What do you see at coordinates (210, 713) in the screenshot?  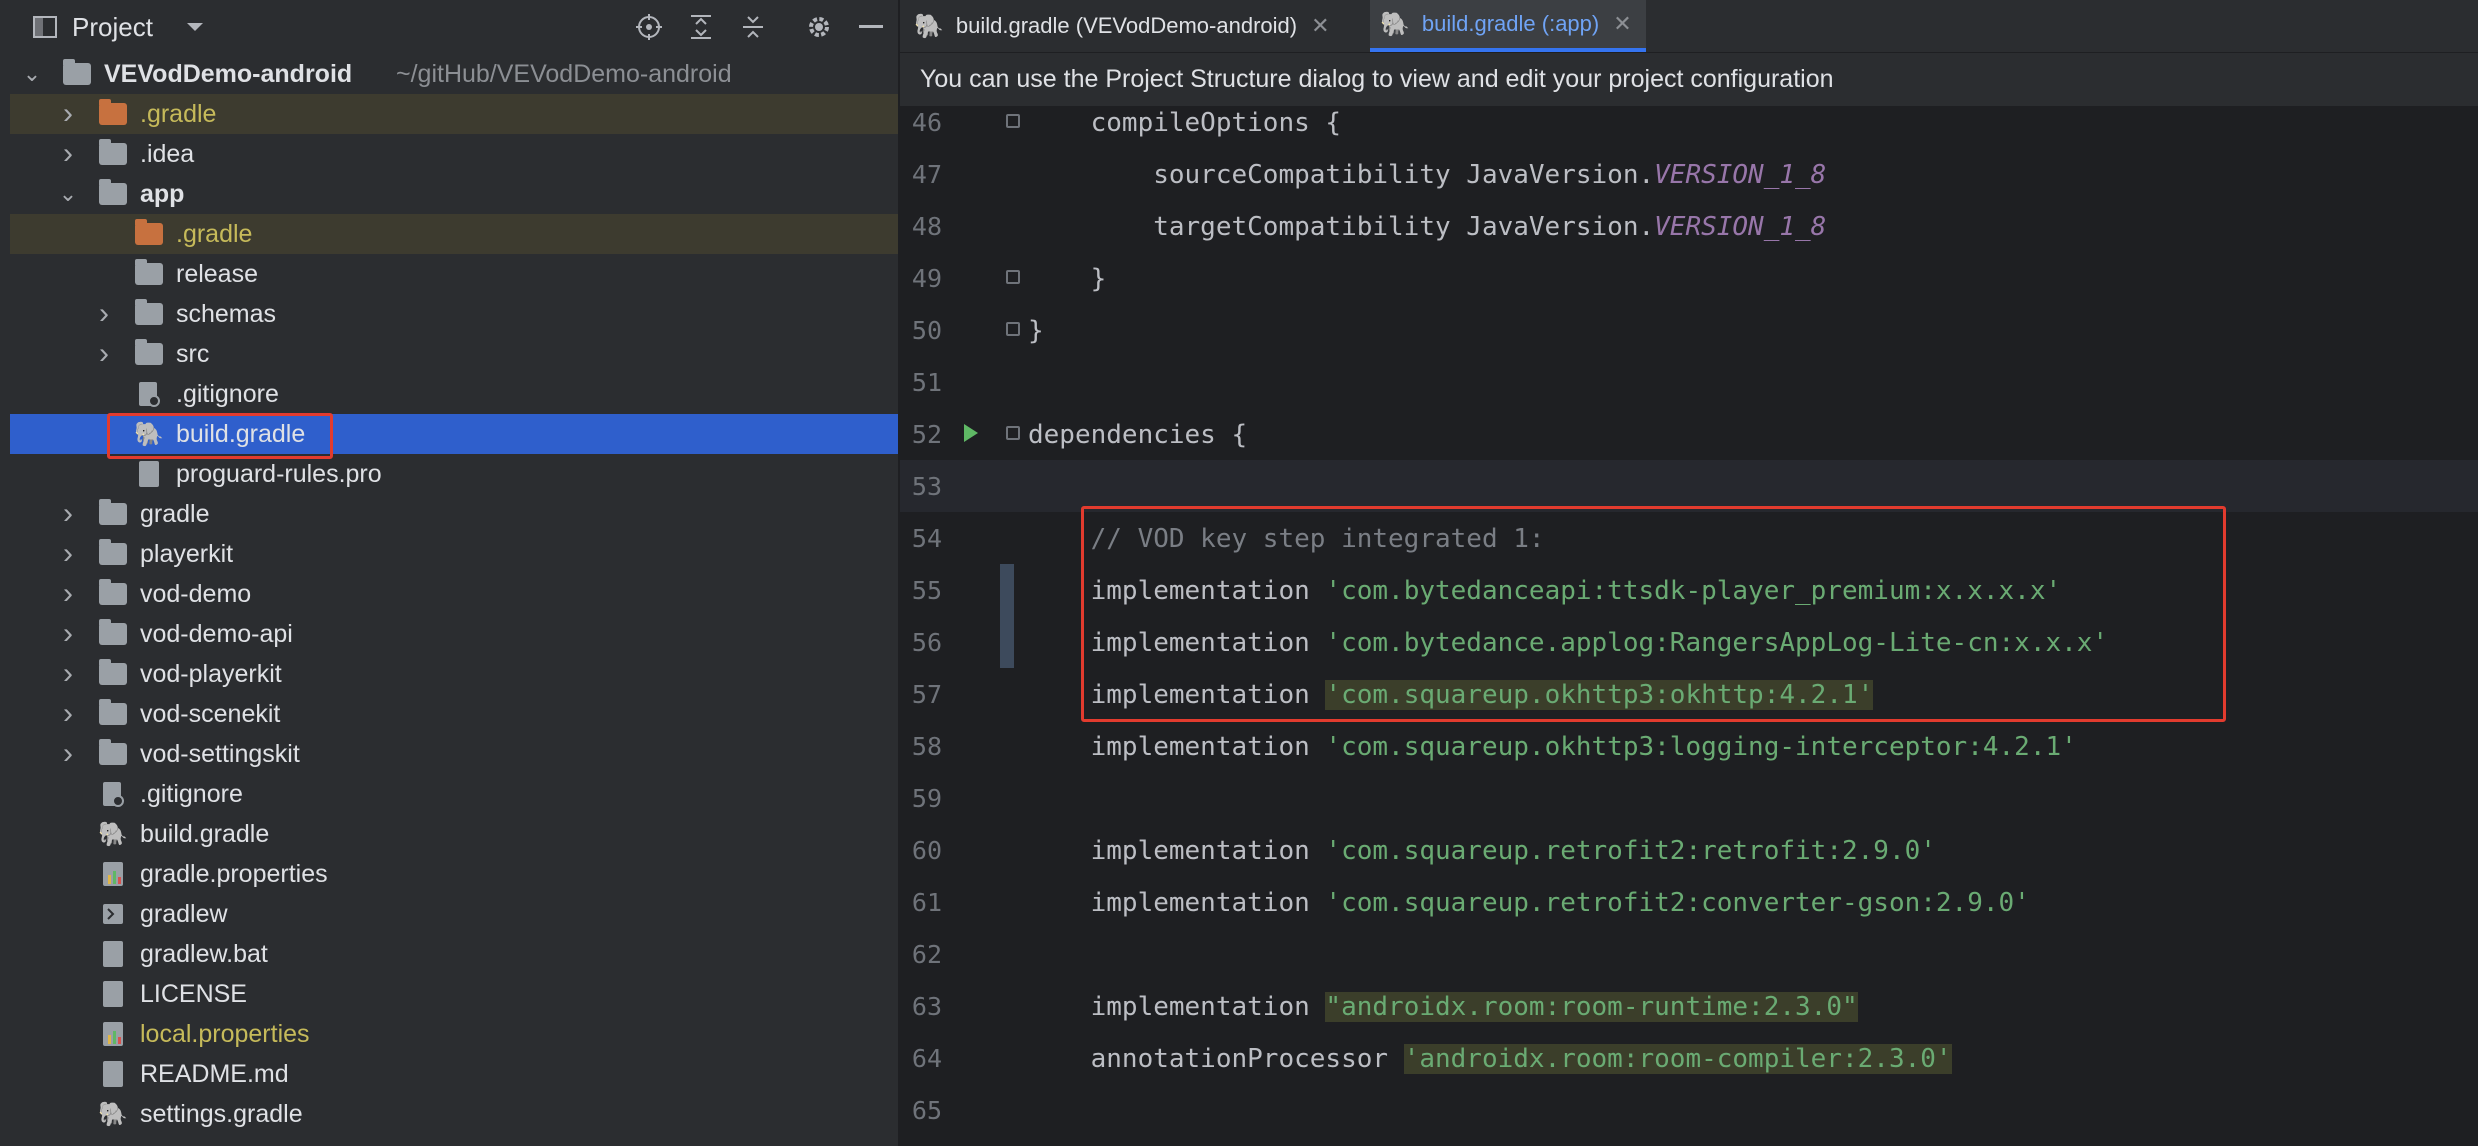 I see `tree-item-label: vod-scenekit` at bounding box center [210, 713].